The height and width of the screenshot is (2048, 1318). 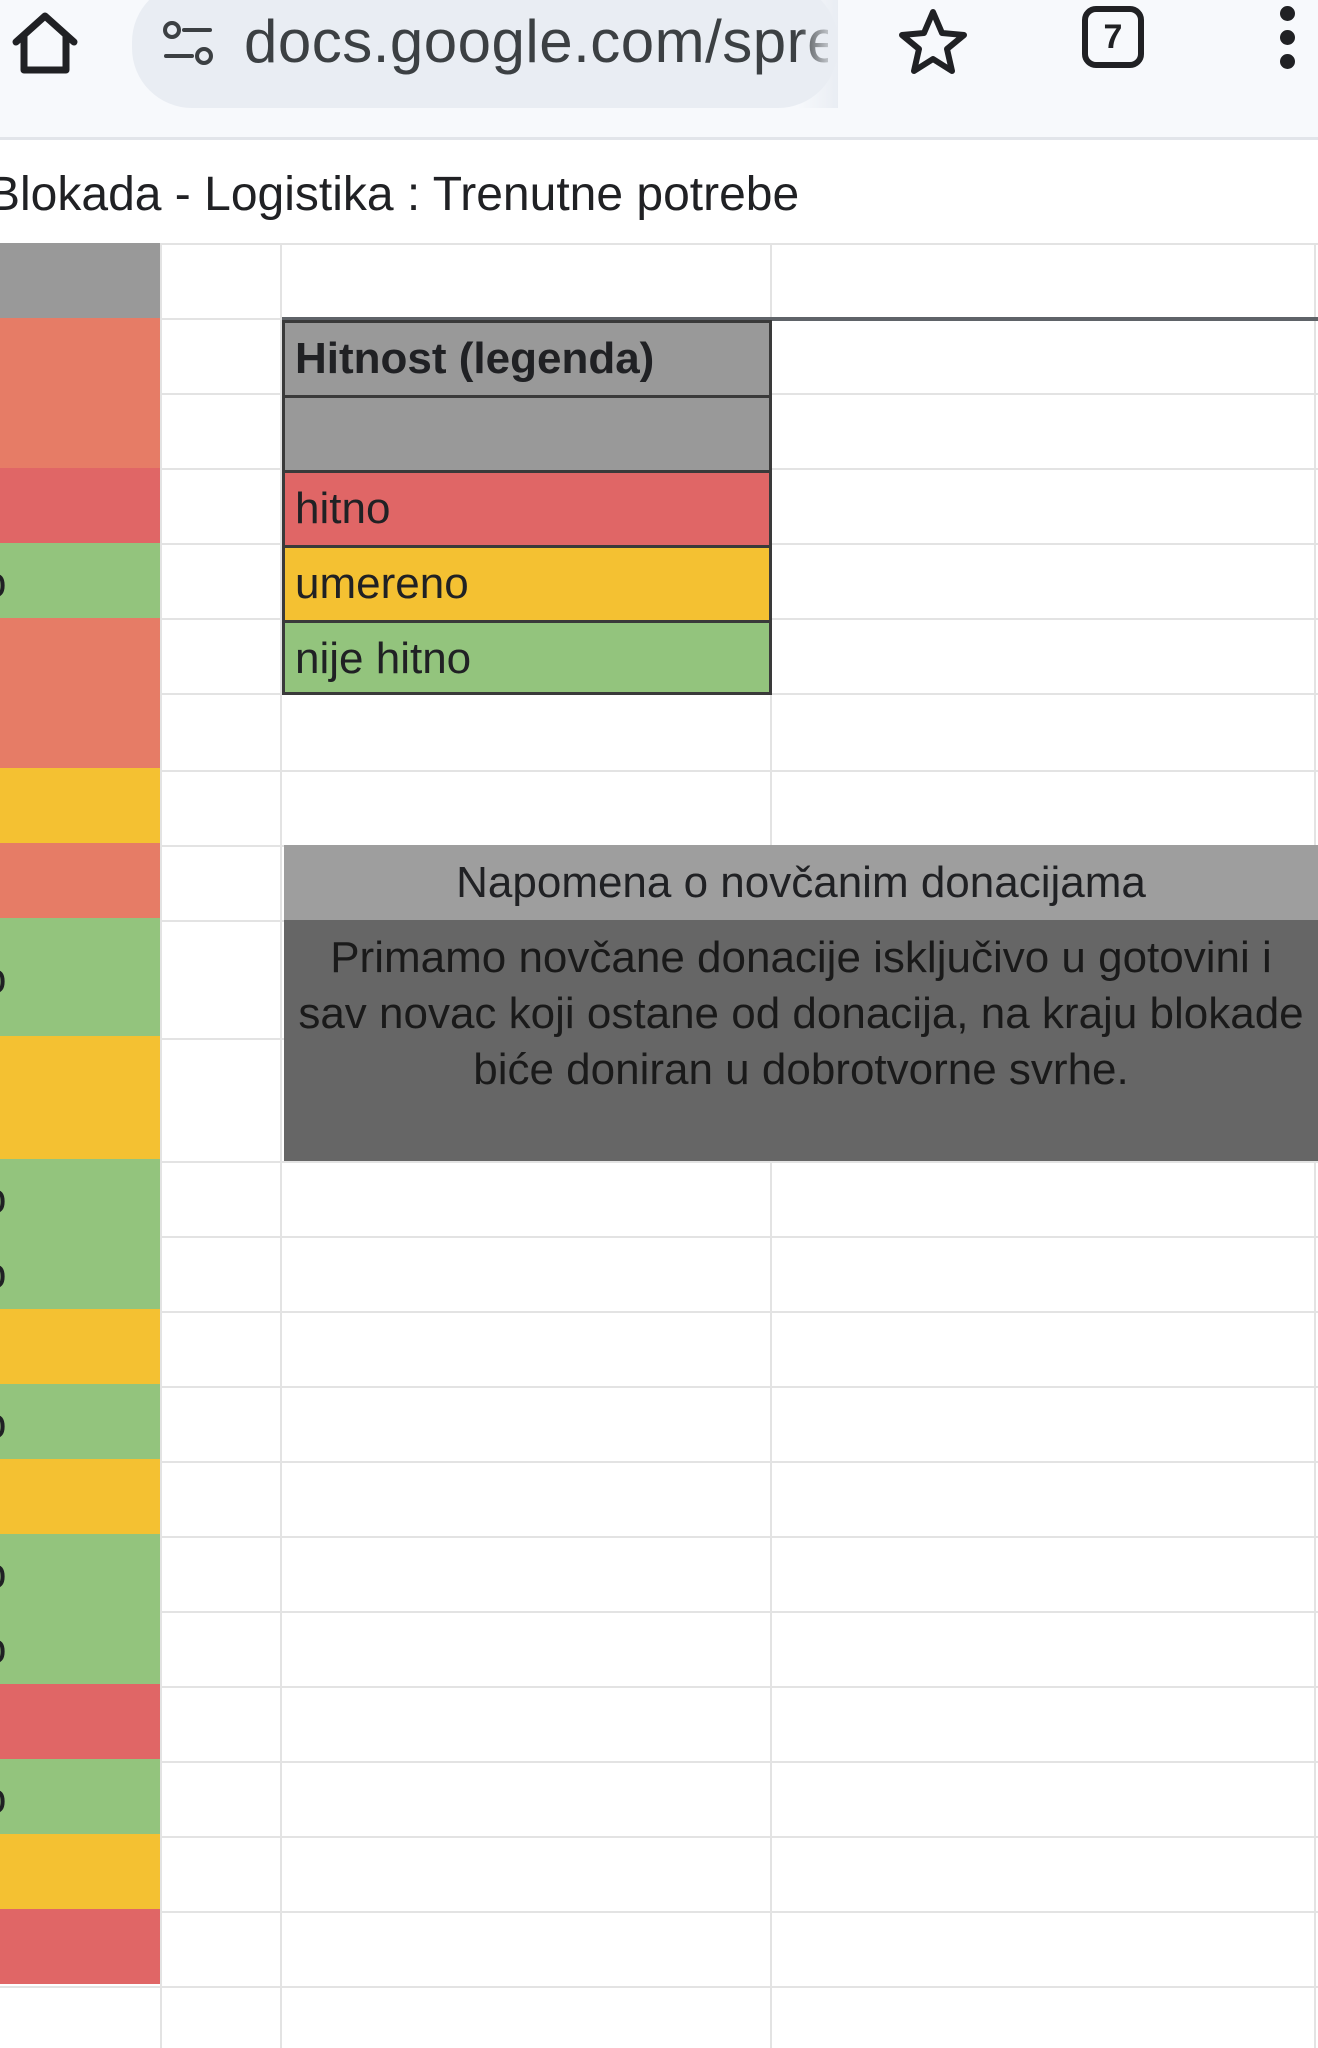 I want to click on legend-item-hitno: hitno, so click(x=527, y=507).